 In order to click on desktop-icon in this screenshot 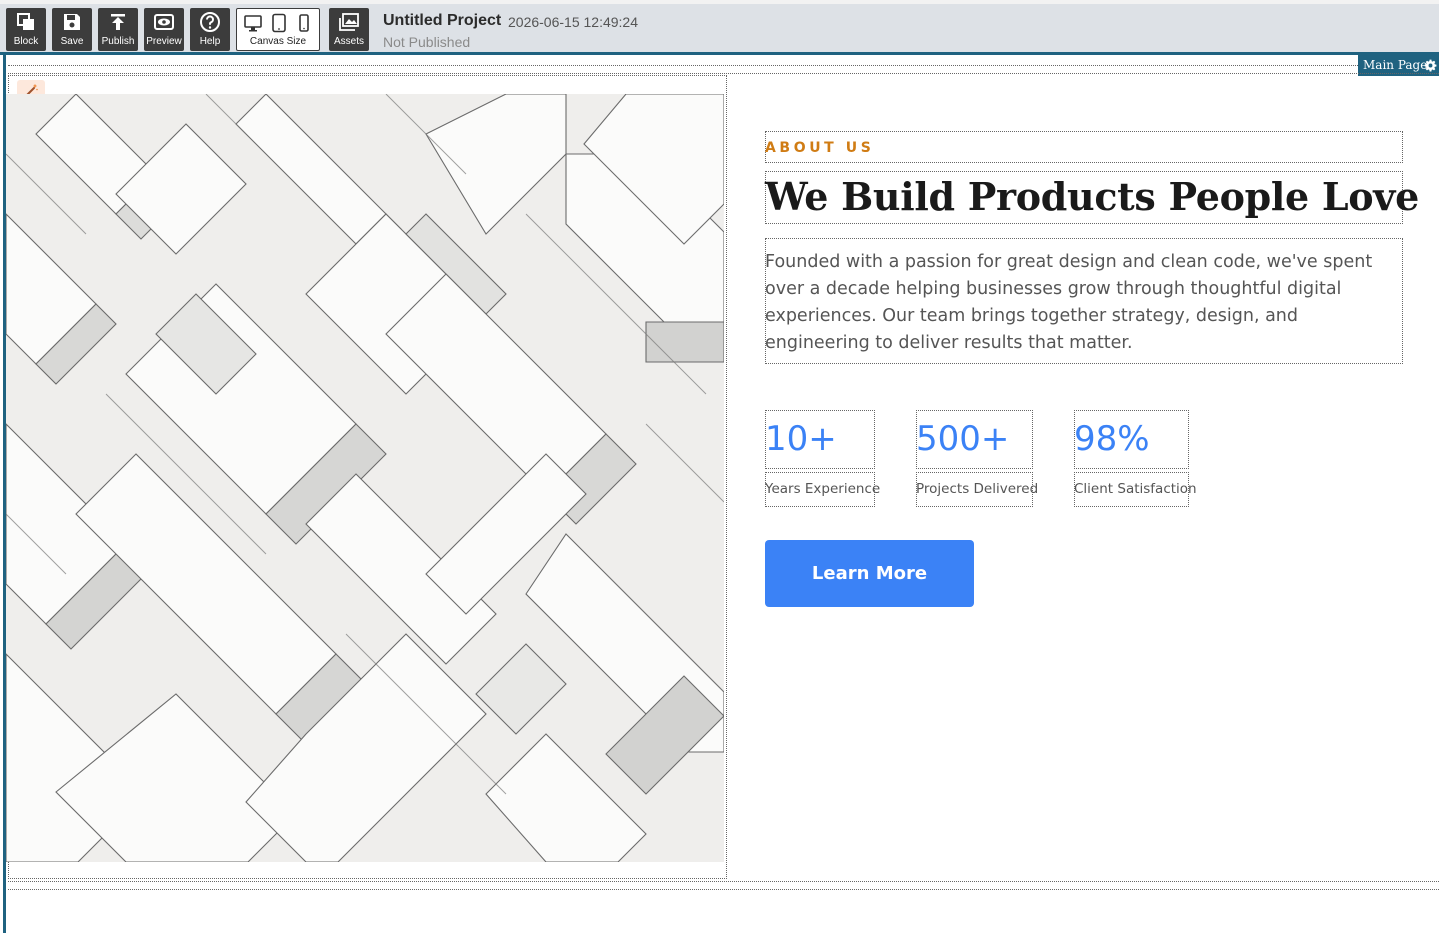, I will do `click(253, 25)`.